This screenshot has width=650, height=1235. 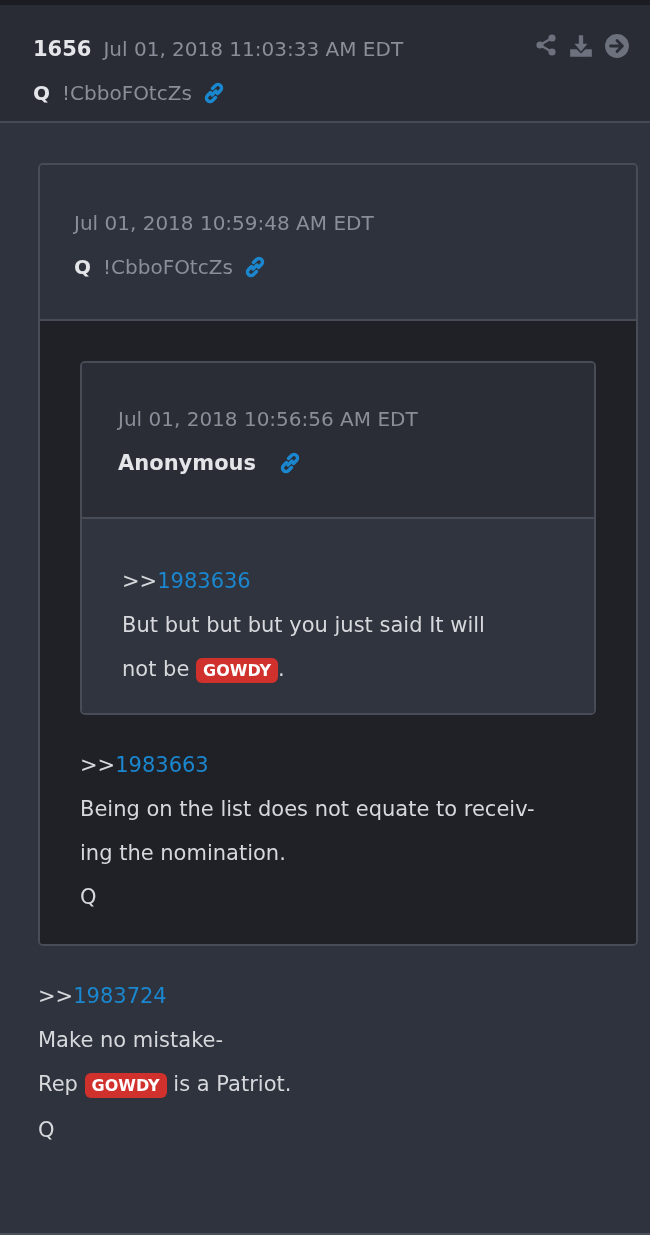 I want to click on arrow-right-icon, so click(x=617, y=46).